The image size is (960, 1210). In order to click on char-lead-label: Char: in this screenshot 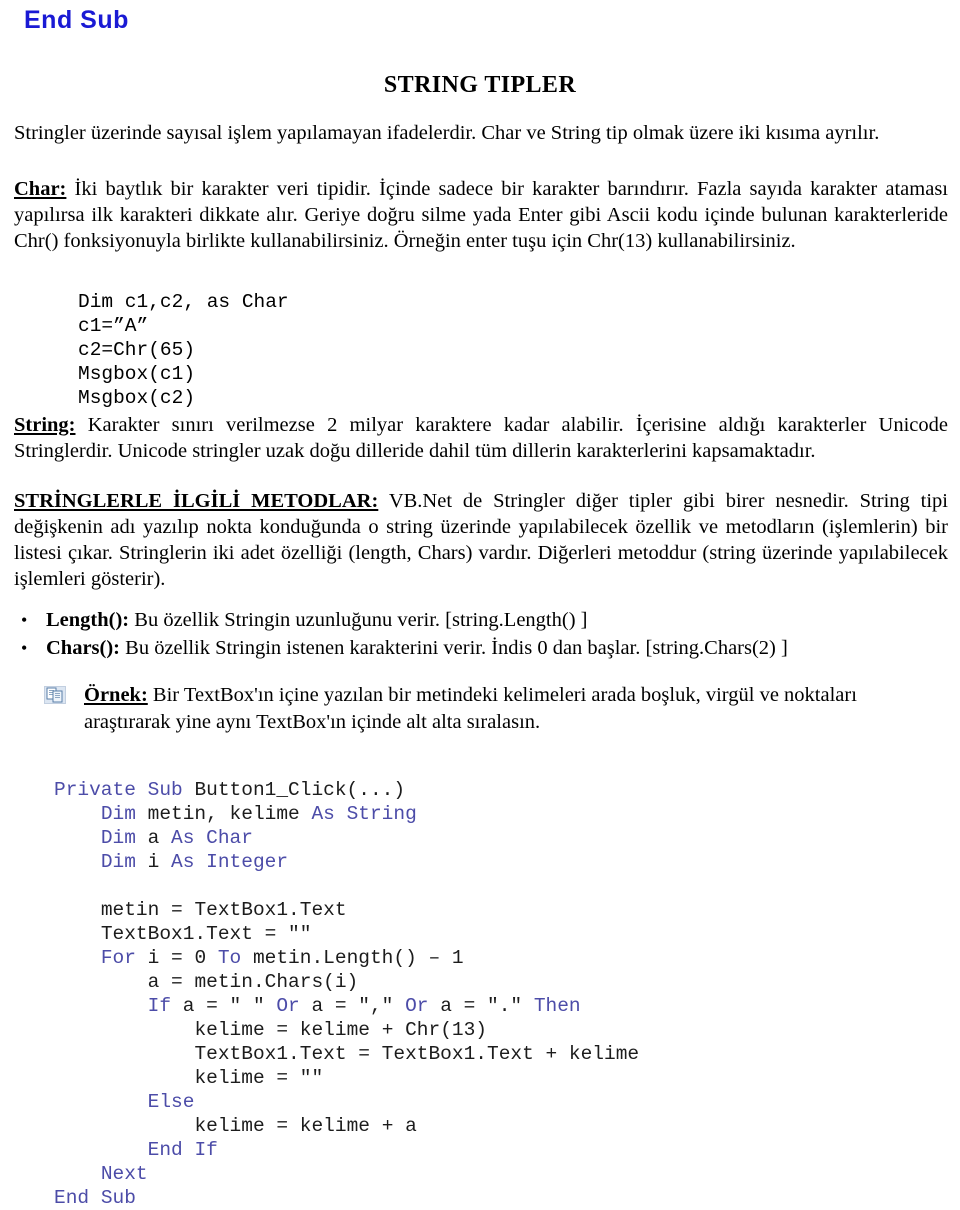, I will do `click(40, 189)`.